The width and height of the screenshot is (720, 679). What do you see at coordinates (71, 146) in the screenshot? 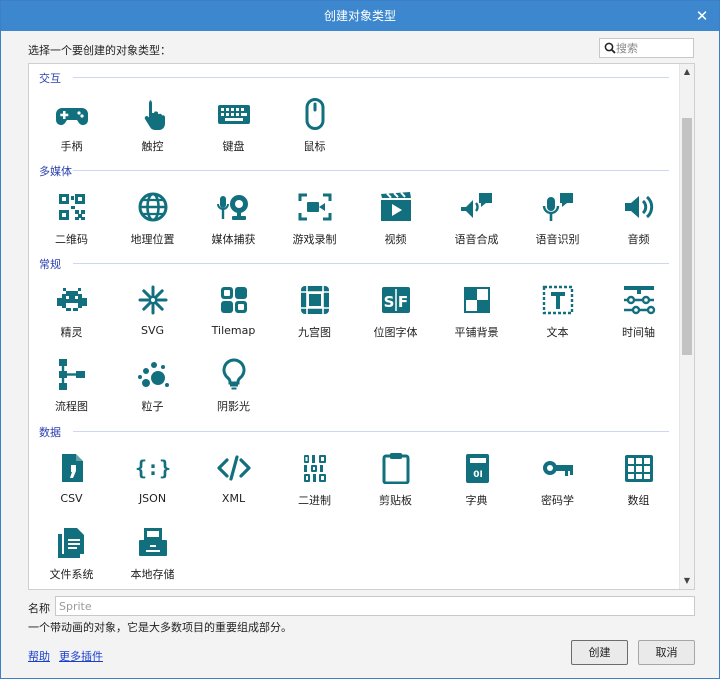
I see `object-type-label: 手柄` at bounding box center [71, 146].